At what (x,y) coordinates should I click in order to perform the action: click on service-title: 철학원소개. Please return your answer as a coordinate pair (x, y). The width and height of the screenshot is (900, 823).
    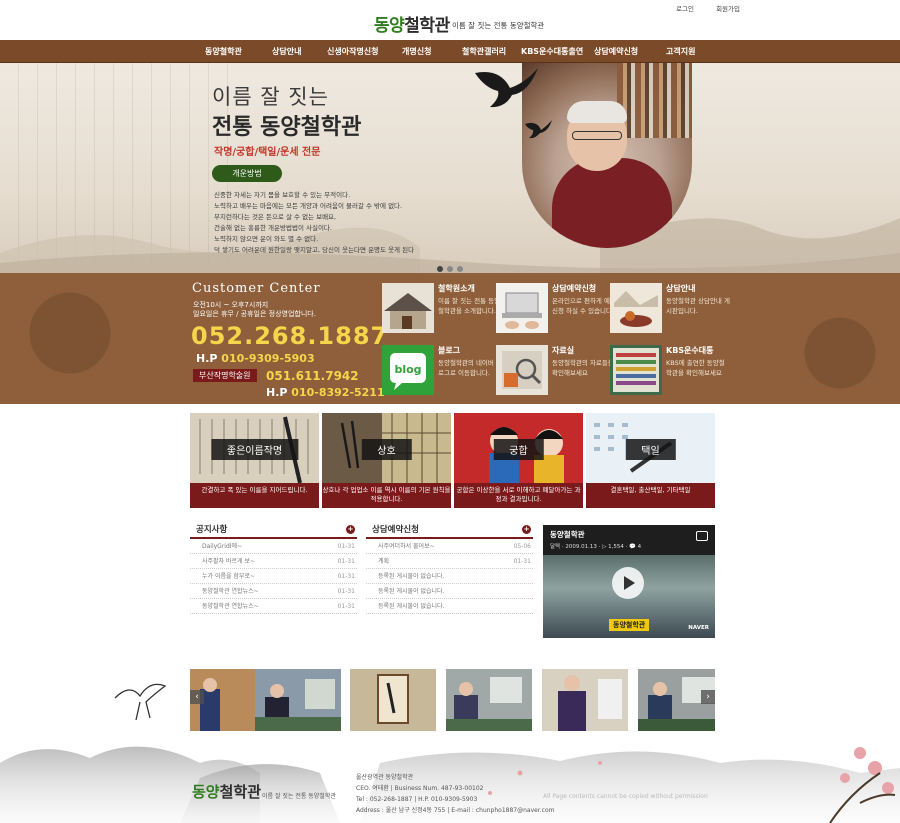
    Looking at the image, I should click on (456, 288).